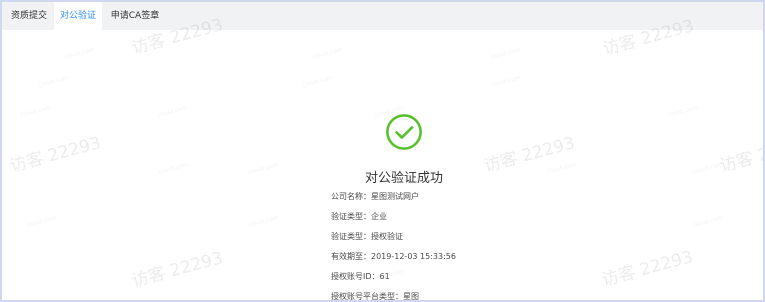 The image size is (765, 302). Describe the element at coordinates (404, 132) in the screenshot. I see `check-circle-icon` at that location.